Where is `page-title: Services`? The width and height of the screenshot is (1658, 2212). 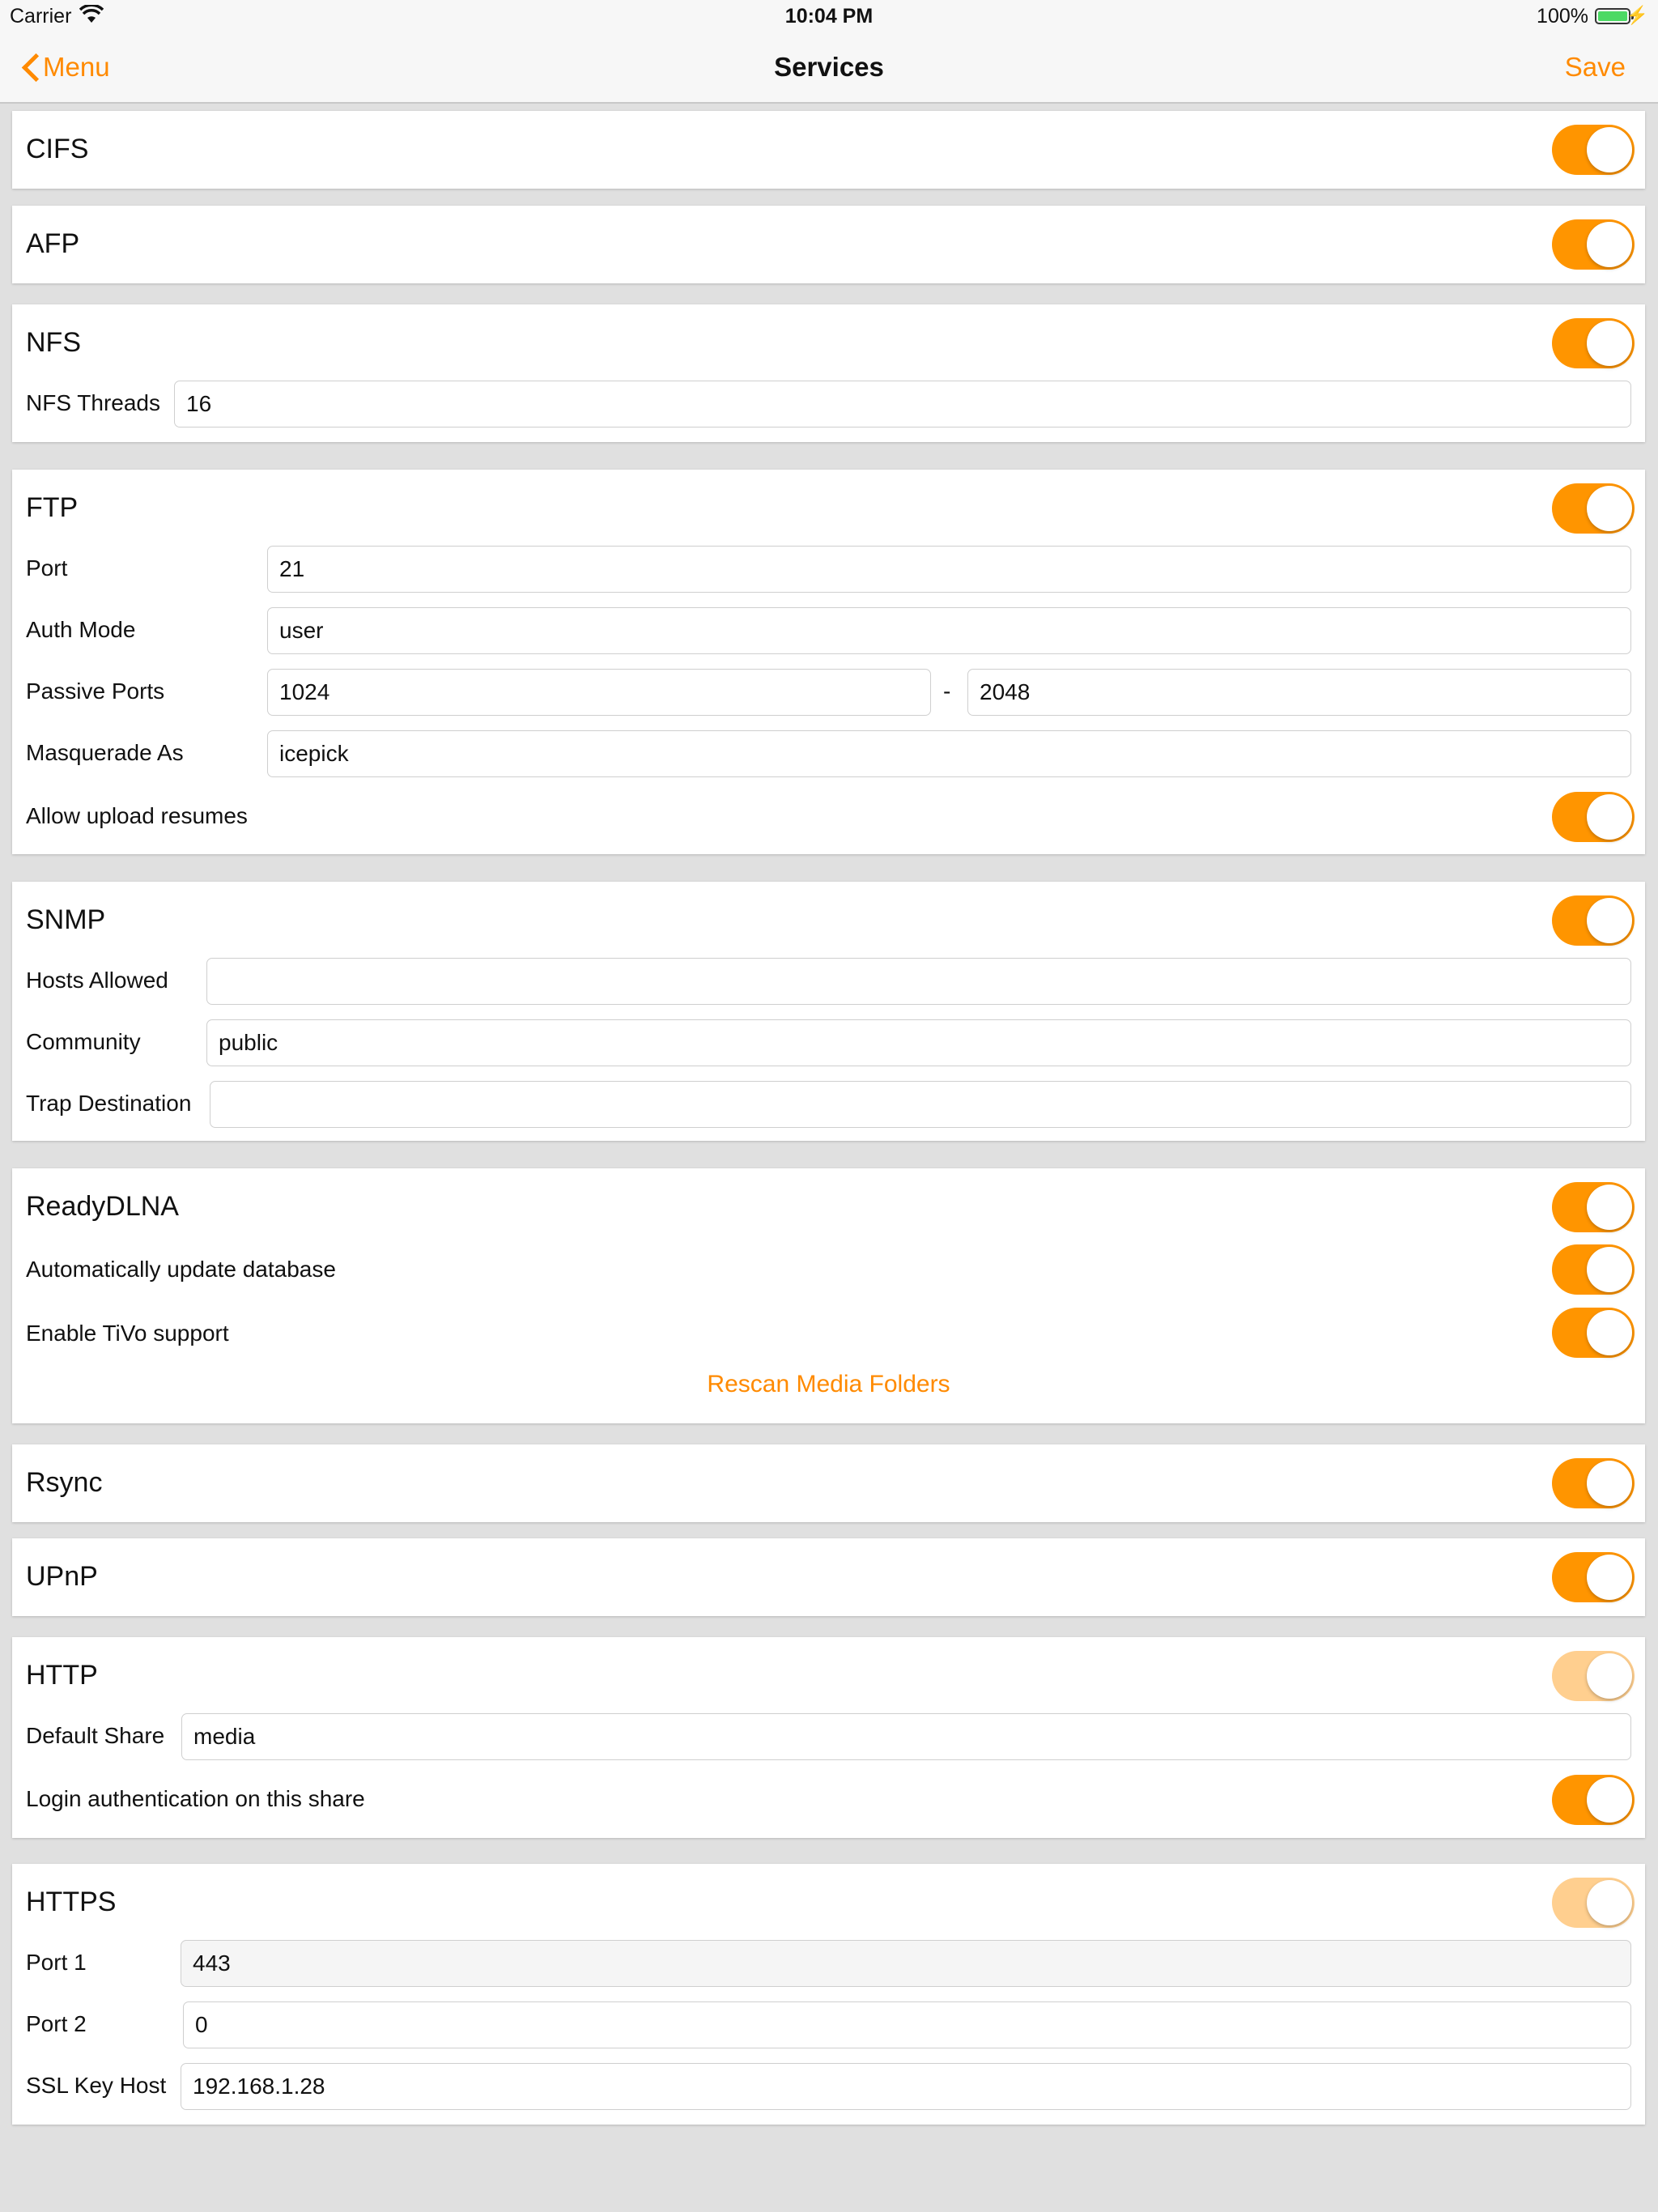 page-title: Services is located at coordinates (829, 67).